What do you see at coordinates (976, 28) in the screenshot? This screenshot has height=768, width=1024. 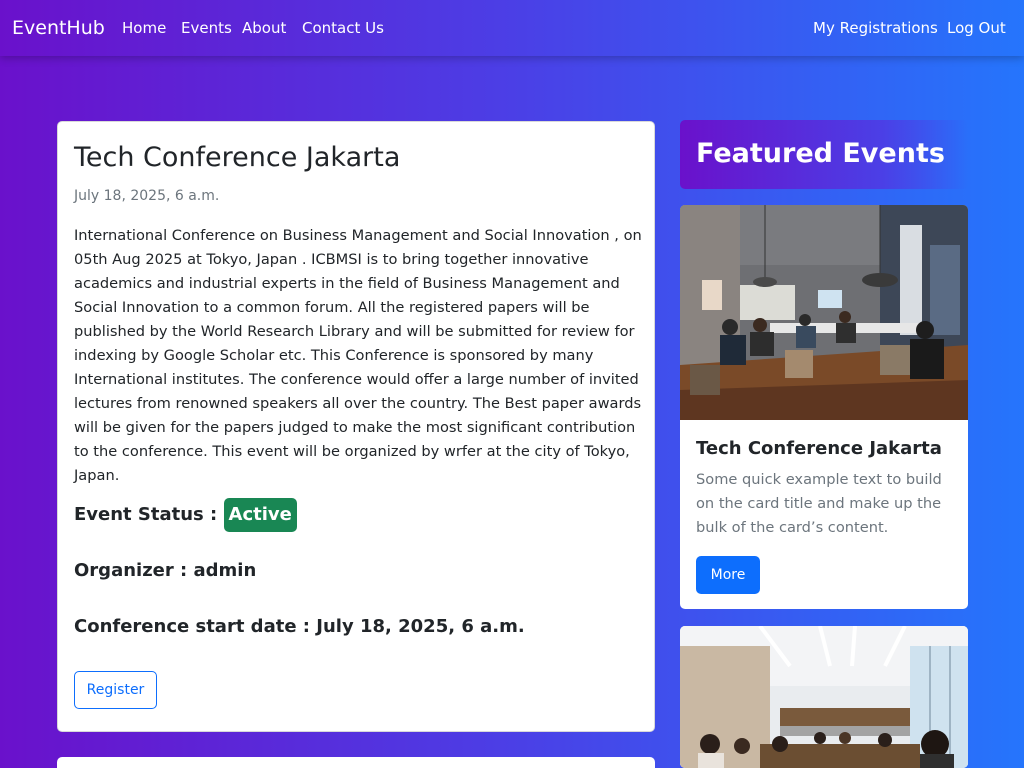 I see `nav-logout-link: Log Out` at bounding box center [976, 28].